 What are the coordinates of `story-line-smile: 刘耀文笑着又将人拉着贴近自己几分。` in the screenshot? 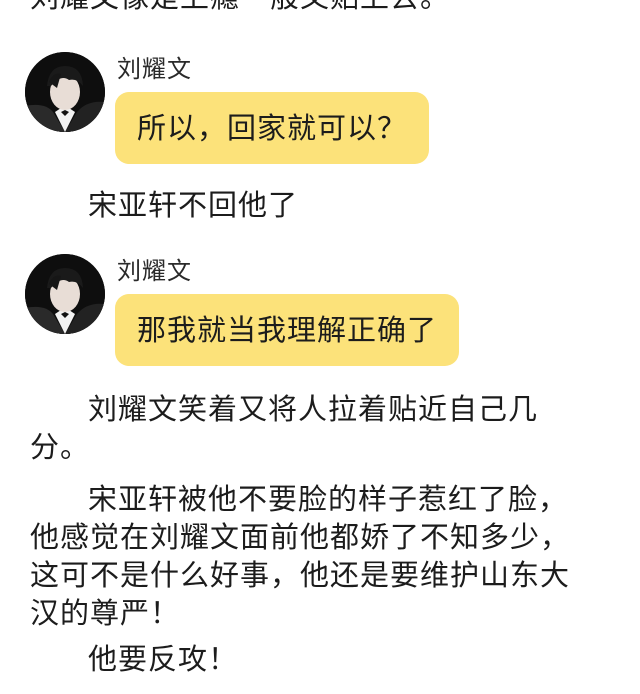 It's located at (284, 428).